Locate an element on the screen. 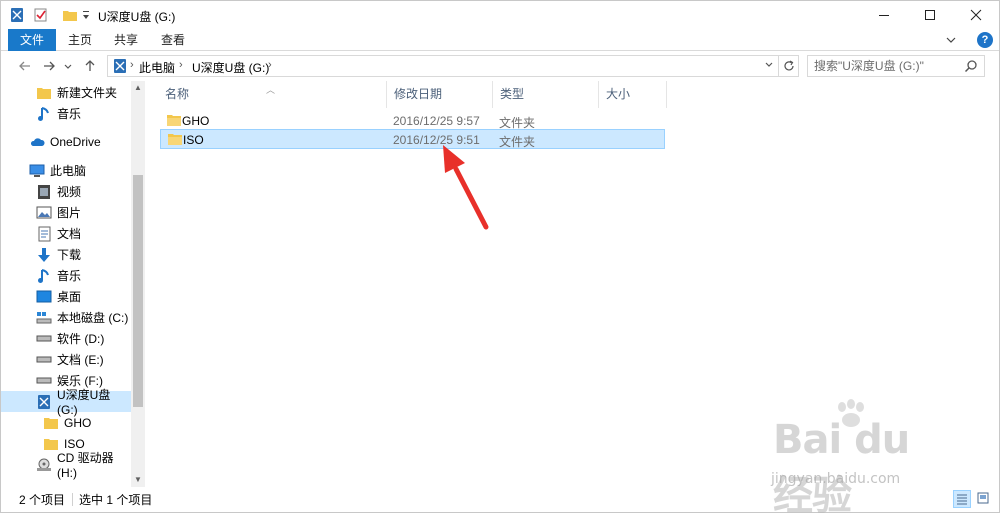  refresh-button is located at coordinates (788, 66).